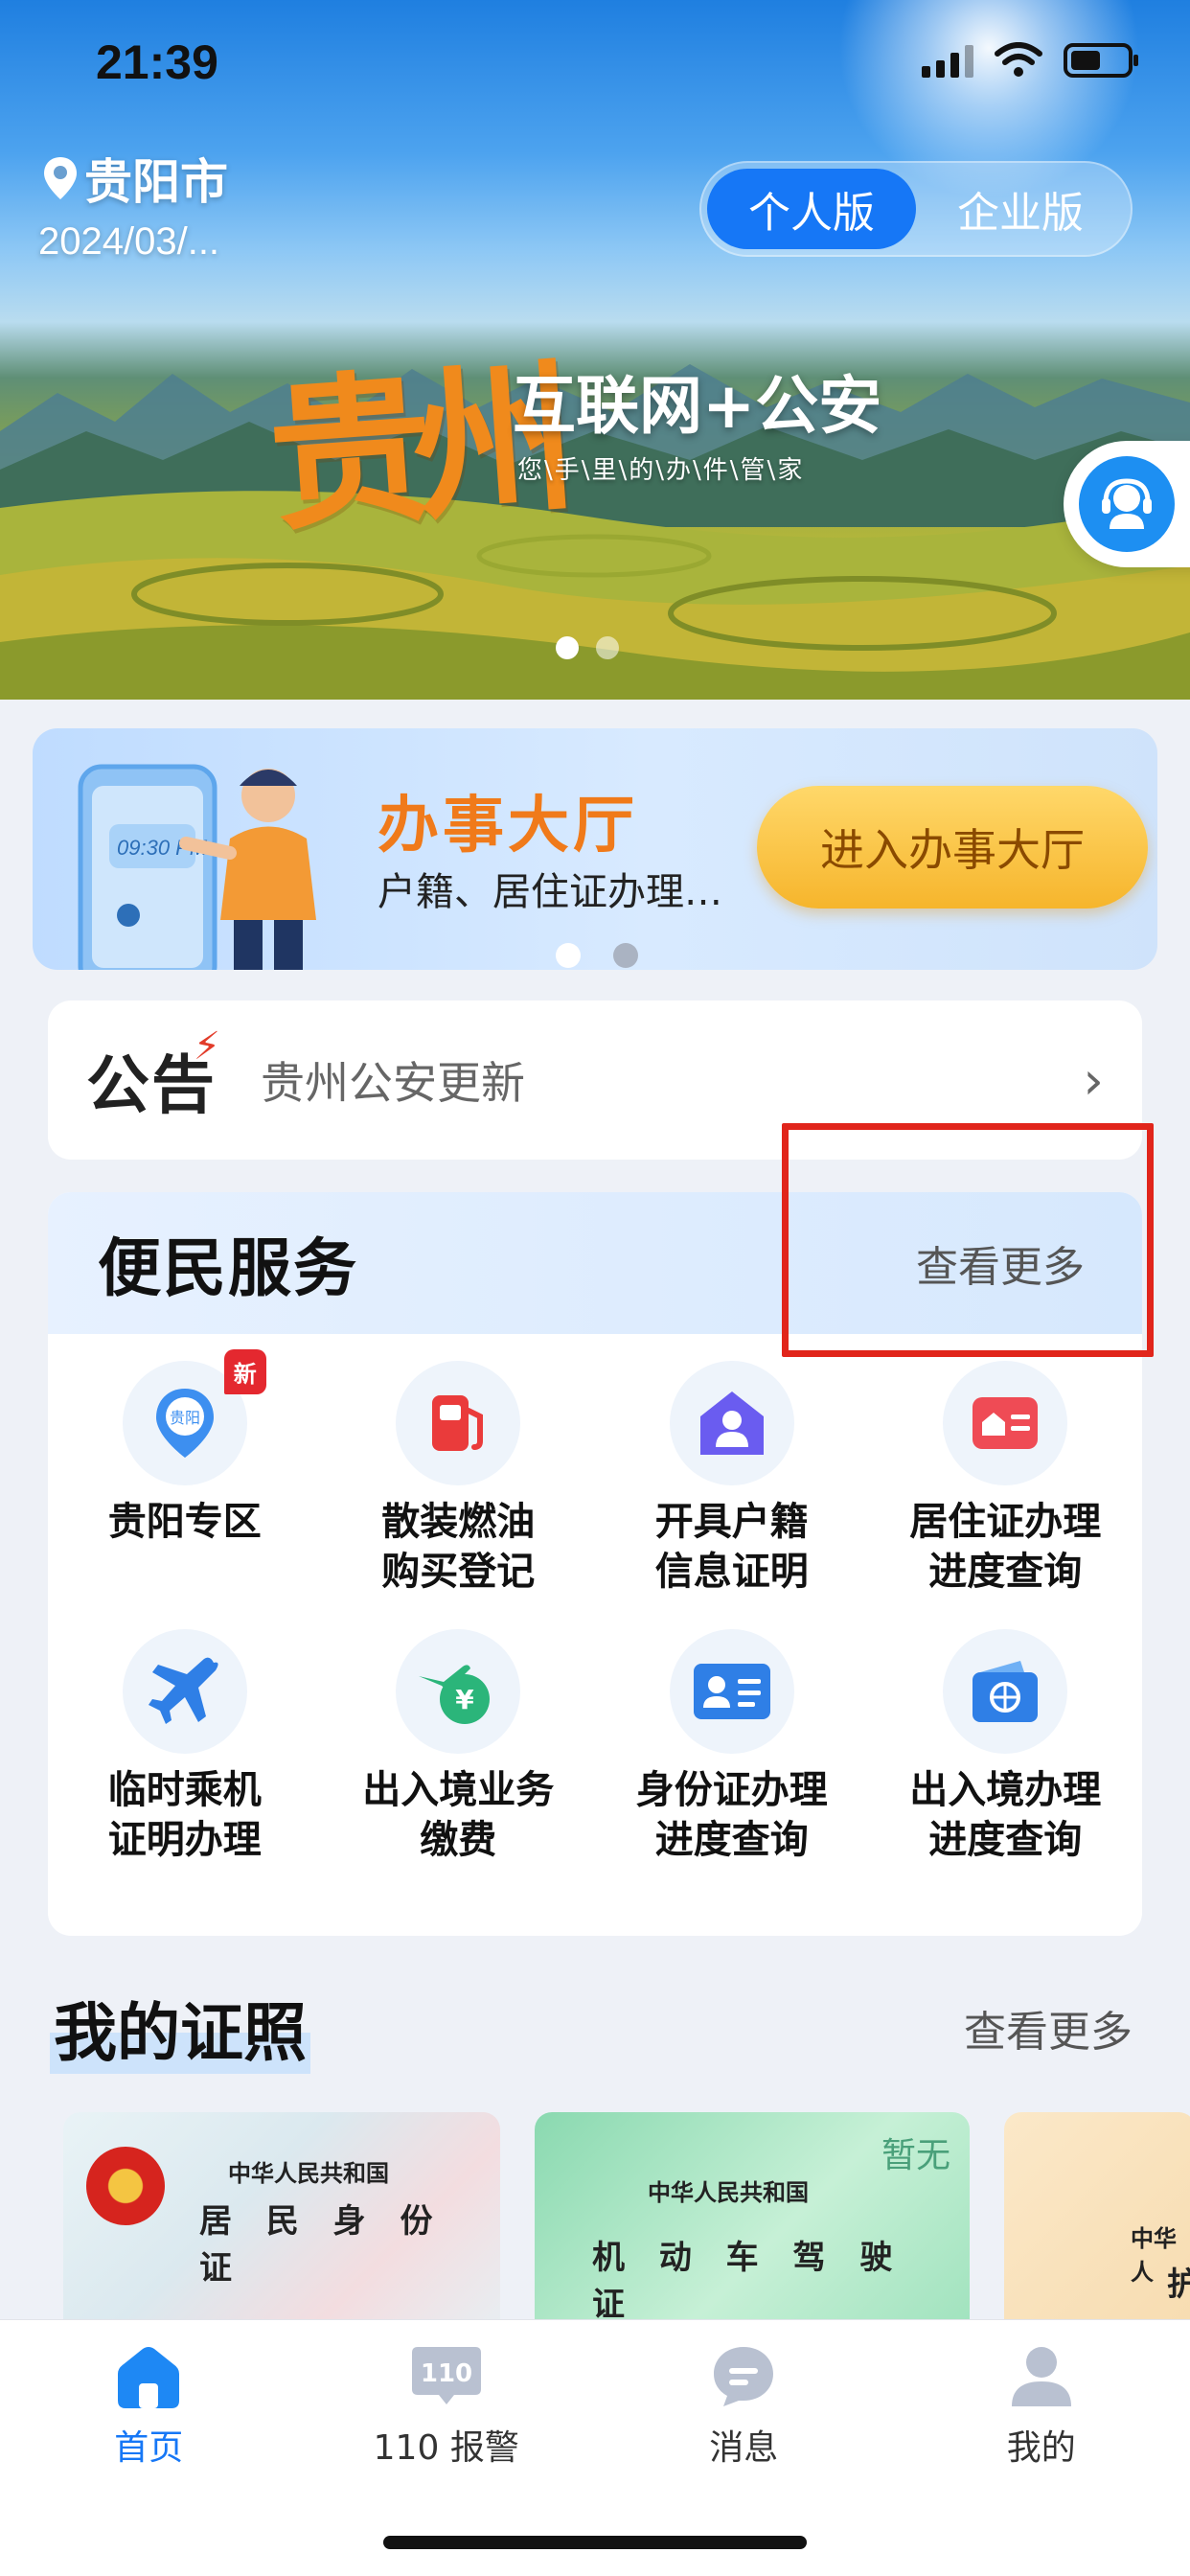 The image size is (1190, 2576). What do you see at coordinates (183, 1690) in the screenshot?
I see `airplane-icon` at bounding box center [183, 1690].